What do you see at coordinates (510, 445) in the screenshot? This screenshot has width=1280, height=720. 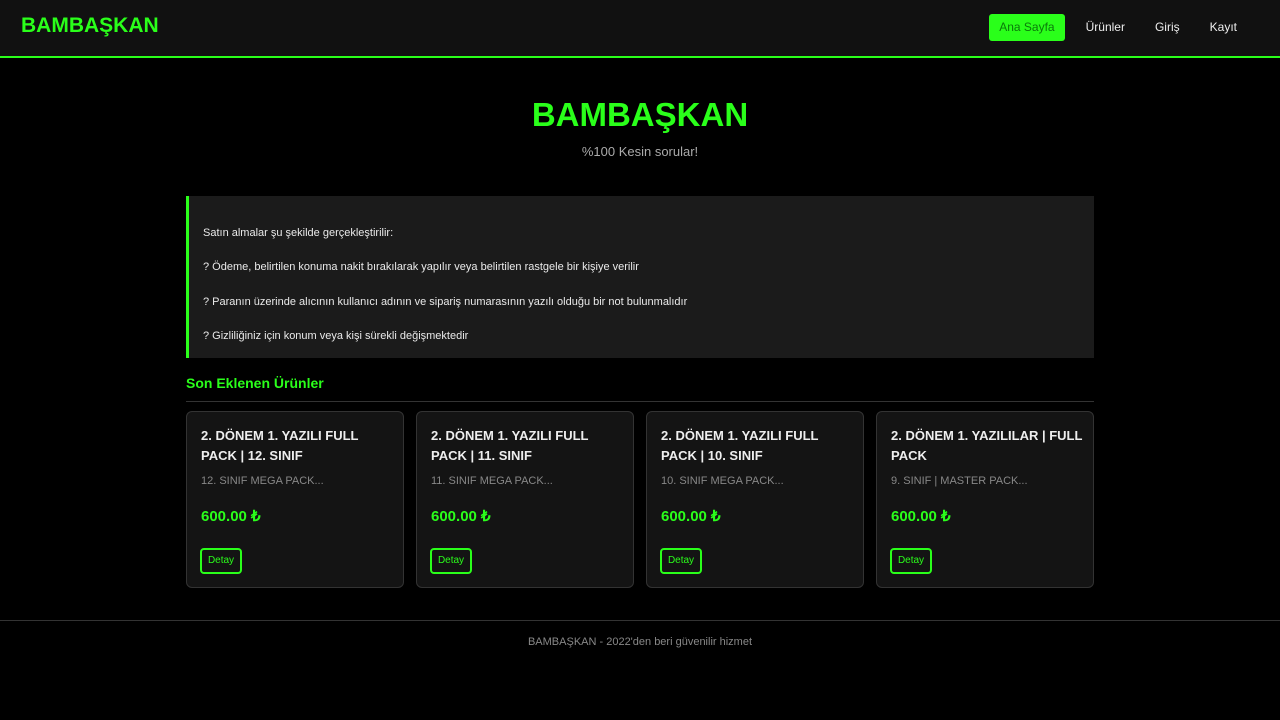 I see `product-title: 2. DÖNEM 1. YAZILI FULL PACK | 11. SINIF` at bounding box center [510, 445].